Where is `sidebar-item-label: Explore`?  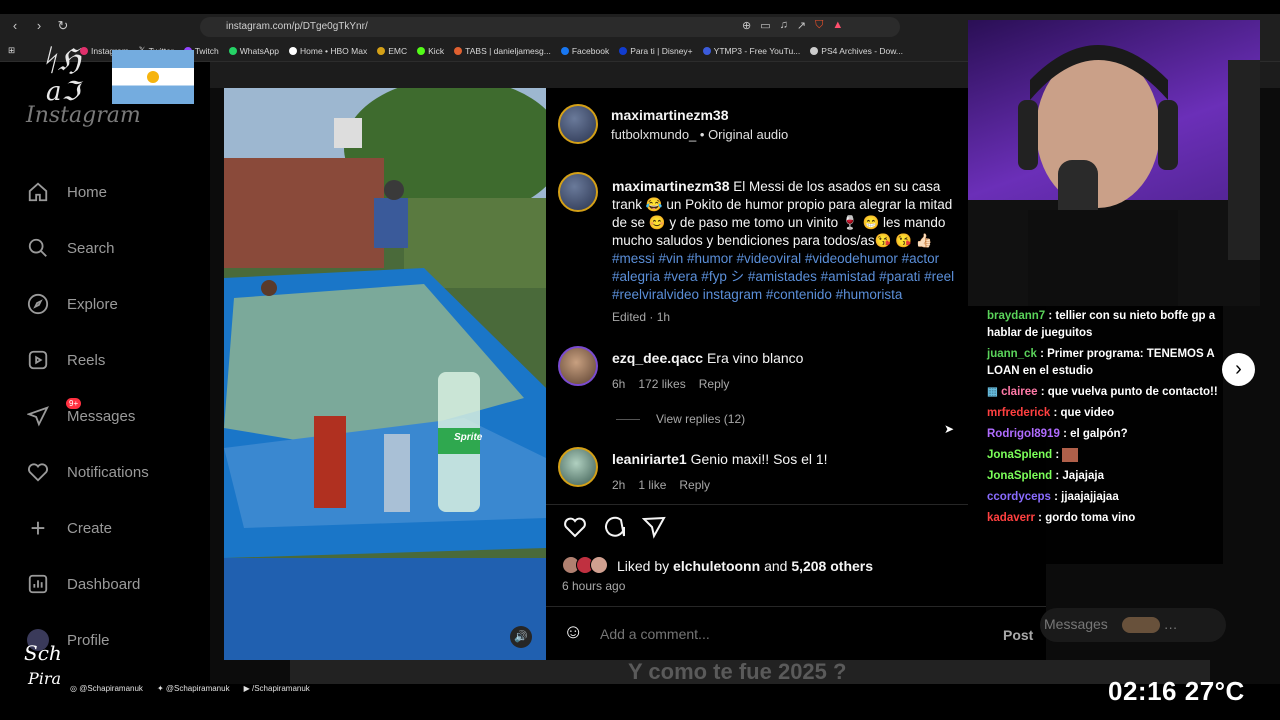 sidebar-item-label: Explore is located at coordinates (92, 304).